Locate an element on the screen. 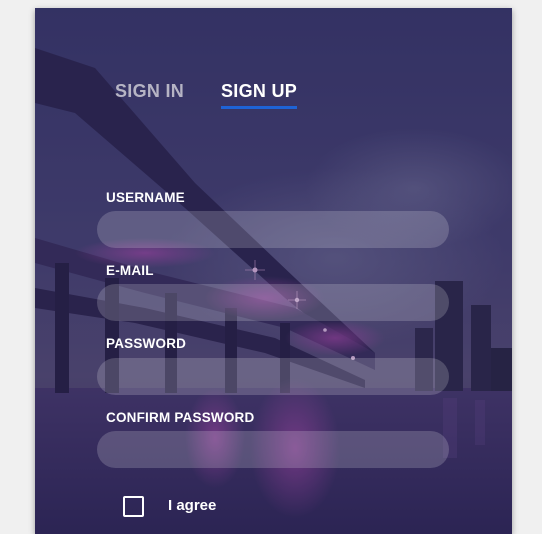 This screenshot has width=542, height=534. tab-sign-in: SIGN IN is located at coordinates (149, 91).